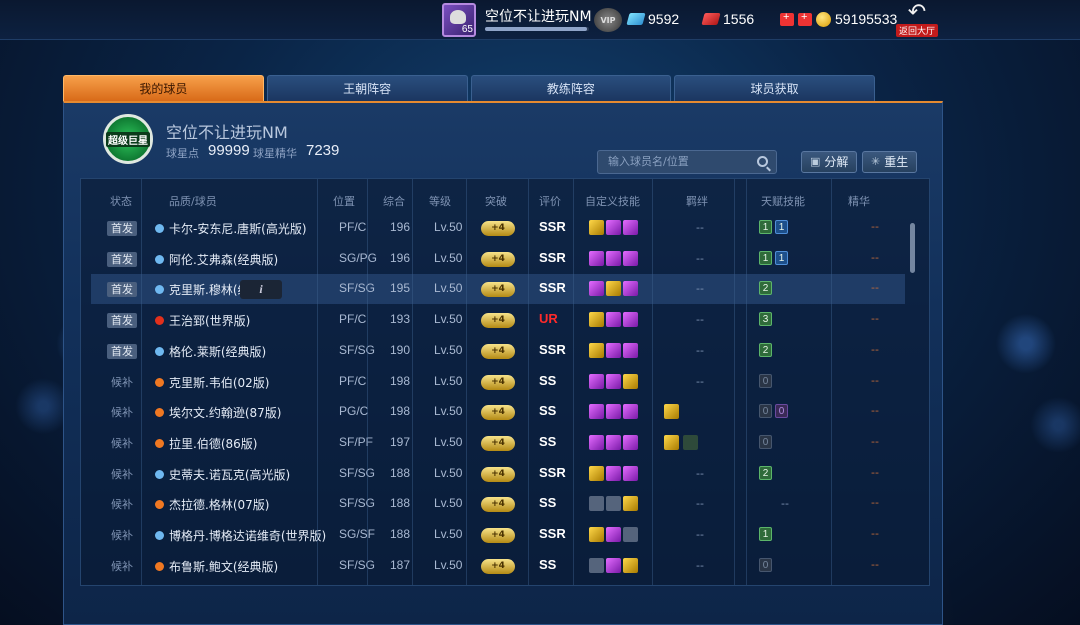 This screenshot has width=1080, height=625. I want to click on tab-my-players: 我的球员, so click(163, 88).